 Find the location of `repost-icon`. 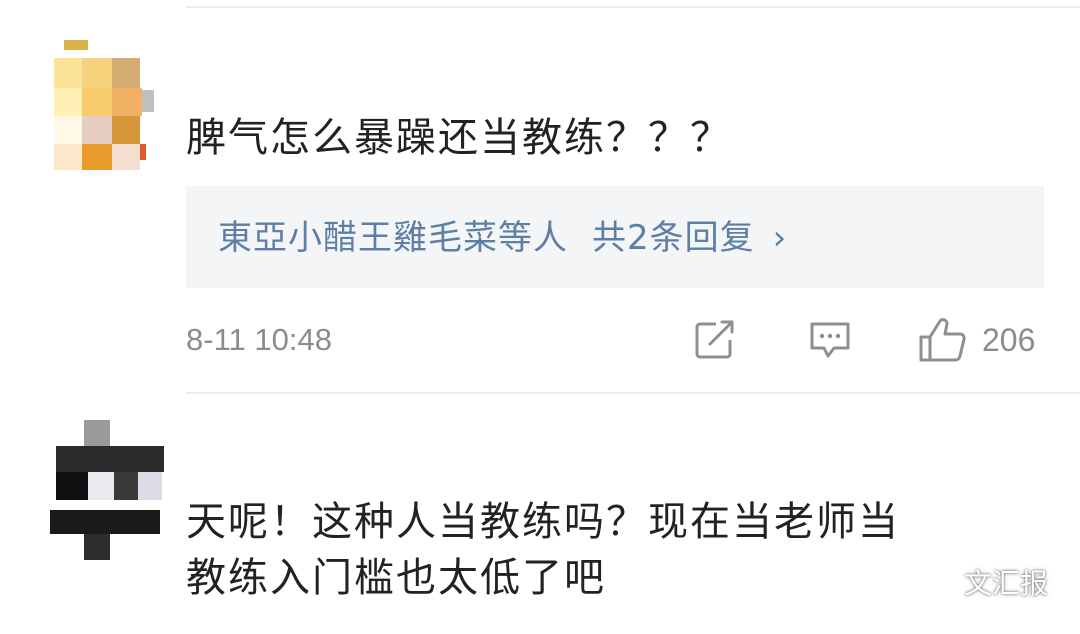

repost-icon is located at coordinates (714, 339).